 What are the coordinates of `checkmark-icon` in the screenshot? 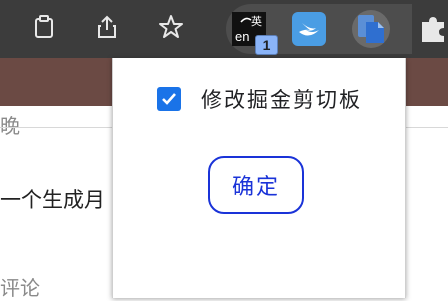 It's located at (169, 99).